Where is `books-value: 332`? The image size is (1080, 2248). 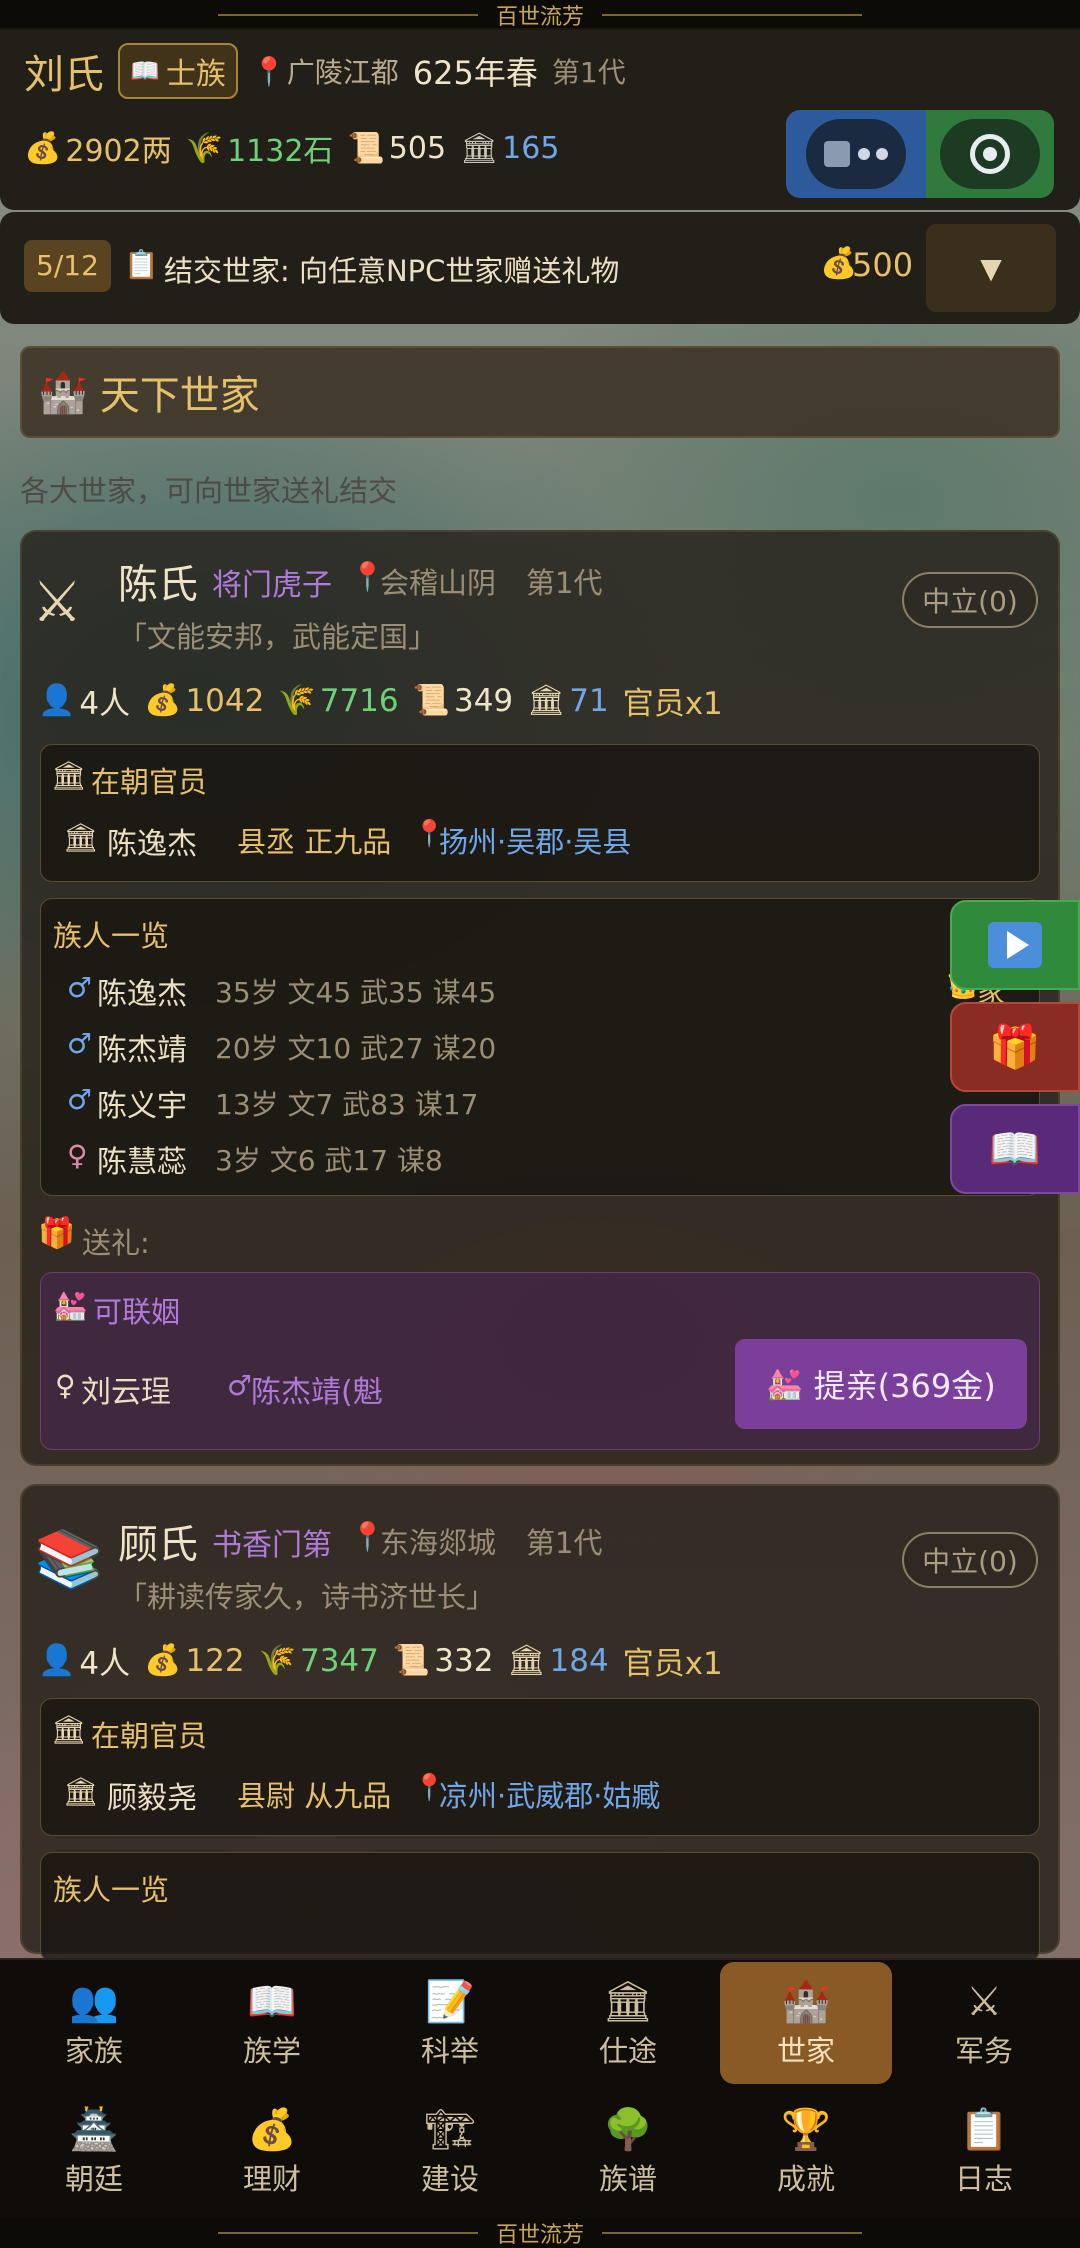
books-value: 332 is located at coordinates (464, 1660).